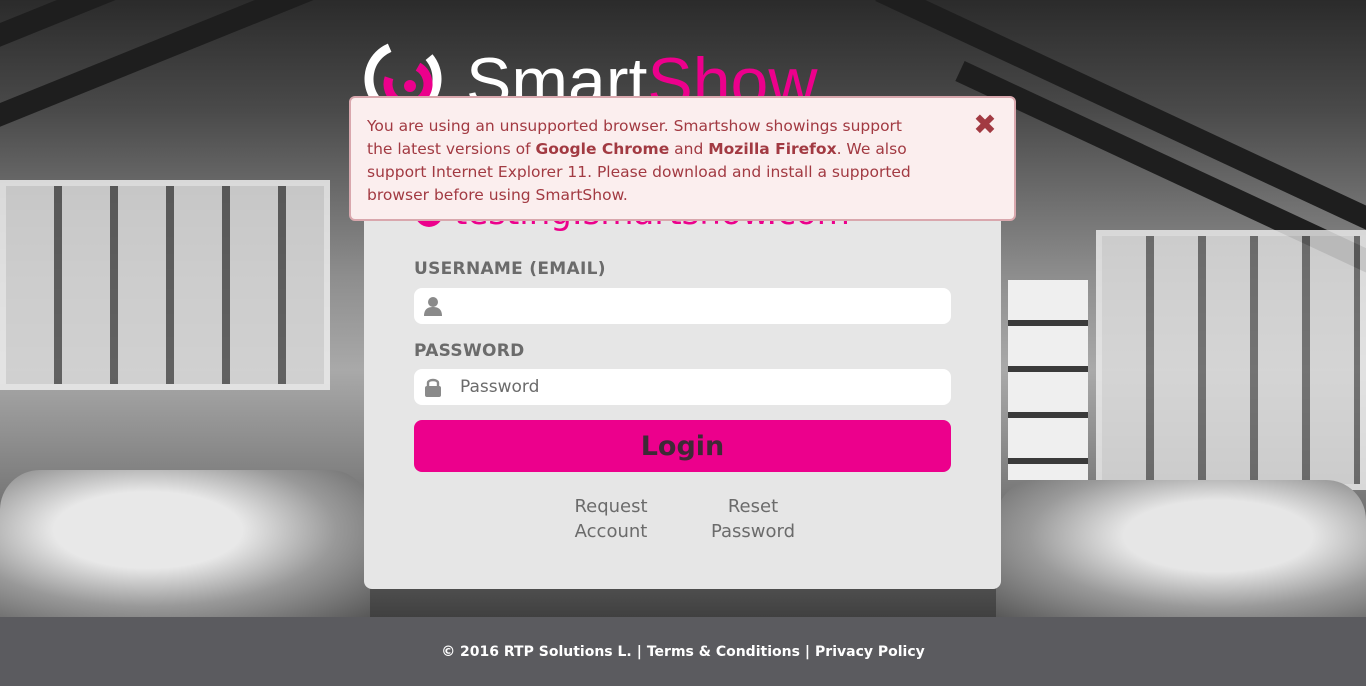 This screenshot has width=1366, height=686. What do you see at coordinates (1181, 548) in the screenshot?
I see `right-sofa` at bounding box center [1181, 548].